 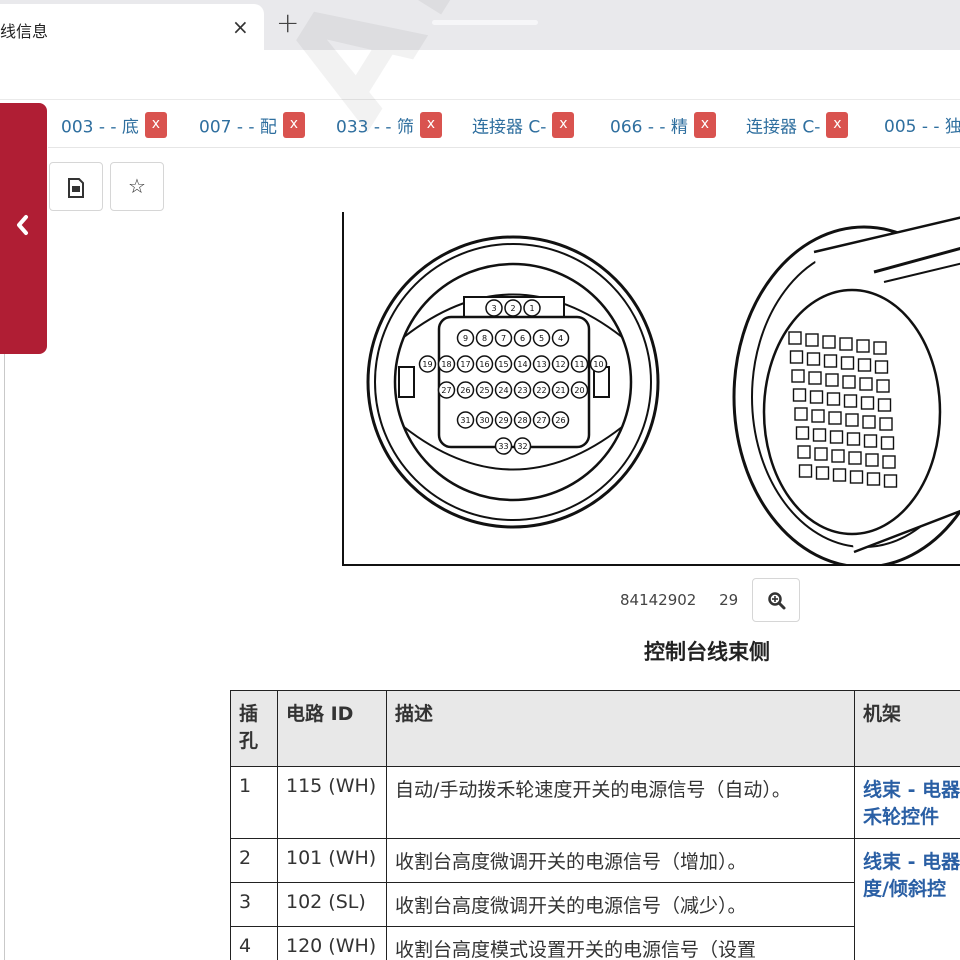 I want to click on connector-pin-label: 6, so click(x=522, y=338).